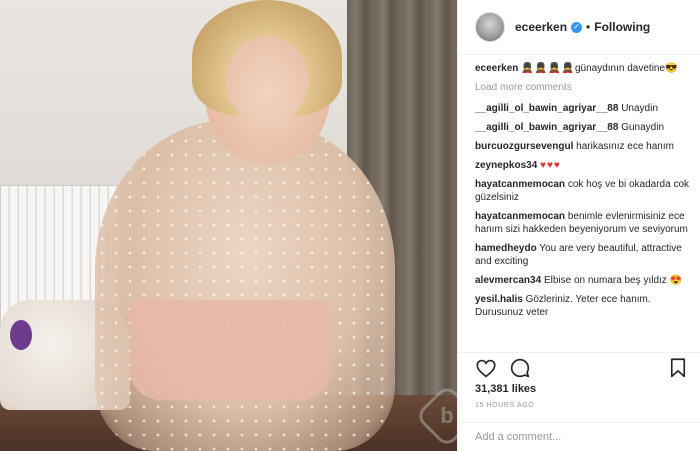  I want to click on load-more-comments-link: Load more comments, so click(582, 87).